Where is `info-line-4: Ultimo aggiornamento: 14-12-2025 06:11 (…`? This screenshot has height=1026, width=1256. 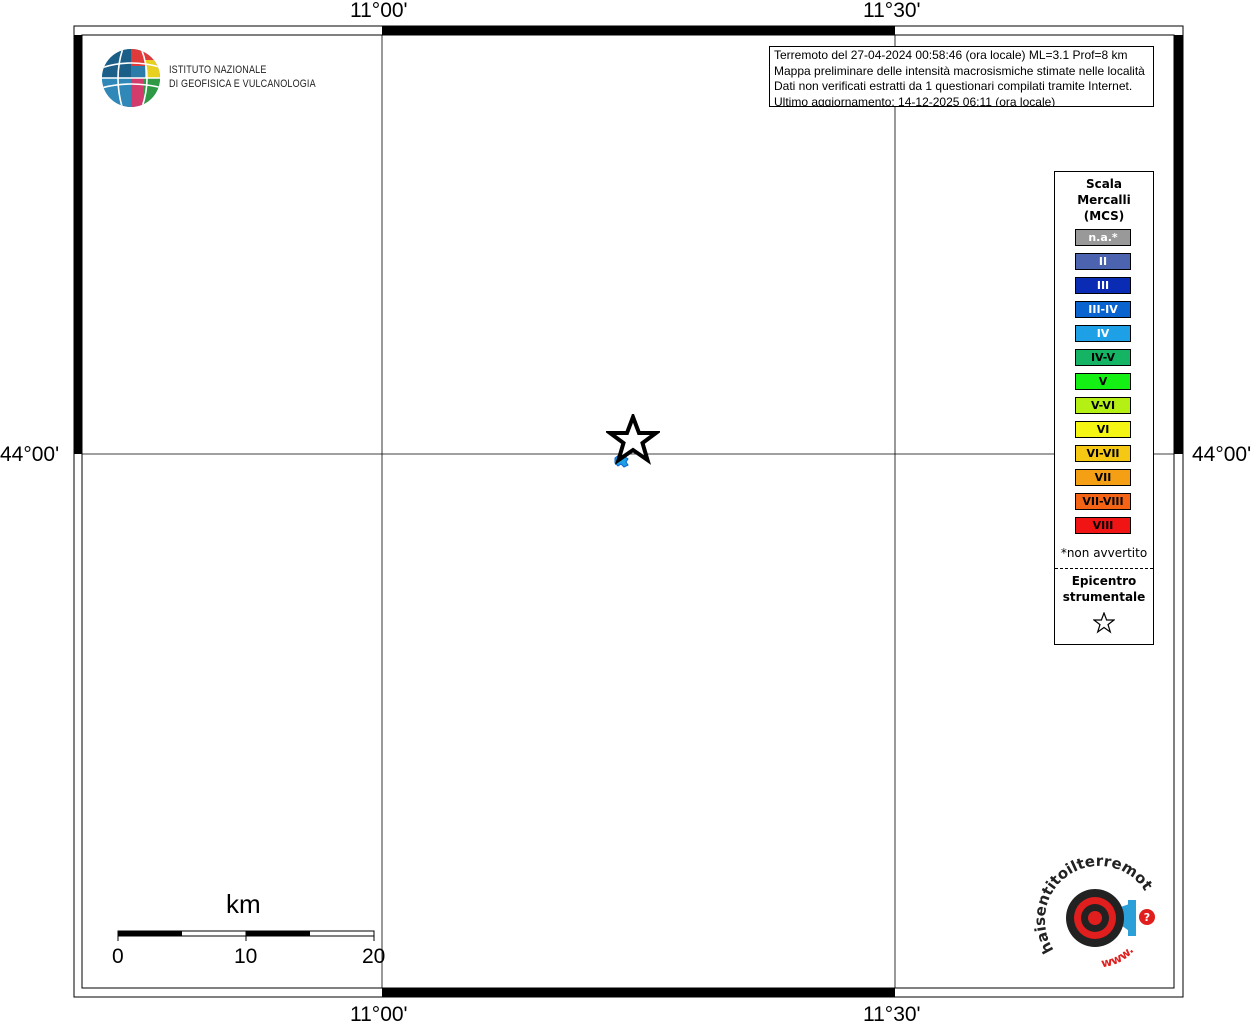 info-line-4: Ultimo aggiornamento: 14-12-2025 06:11 (… is located at coordinates (915, 100).